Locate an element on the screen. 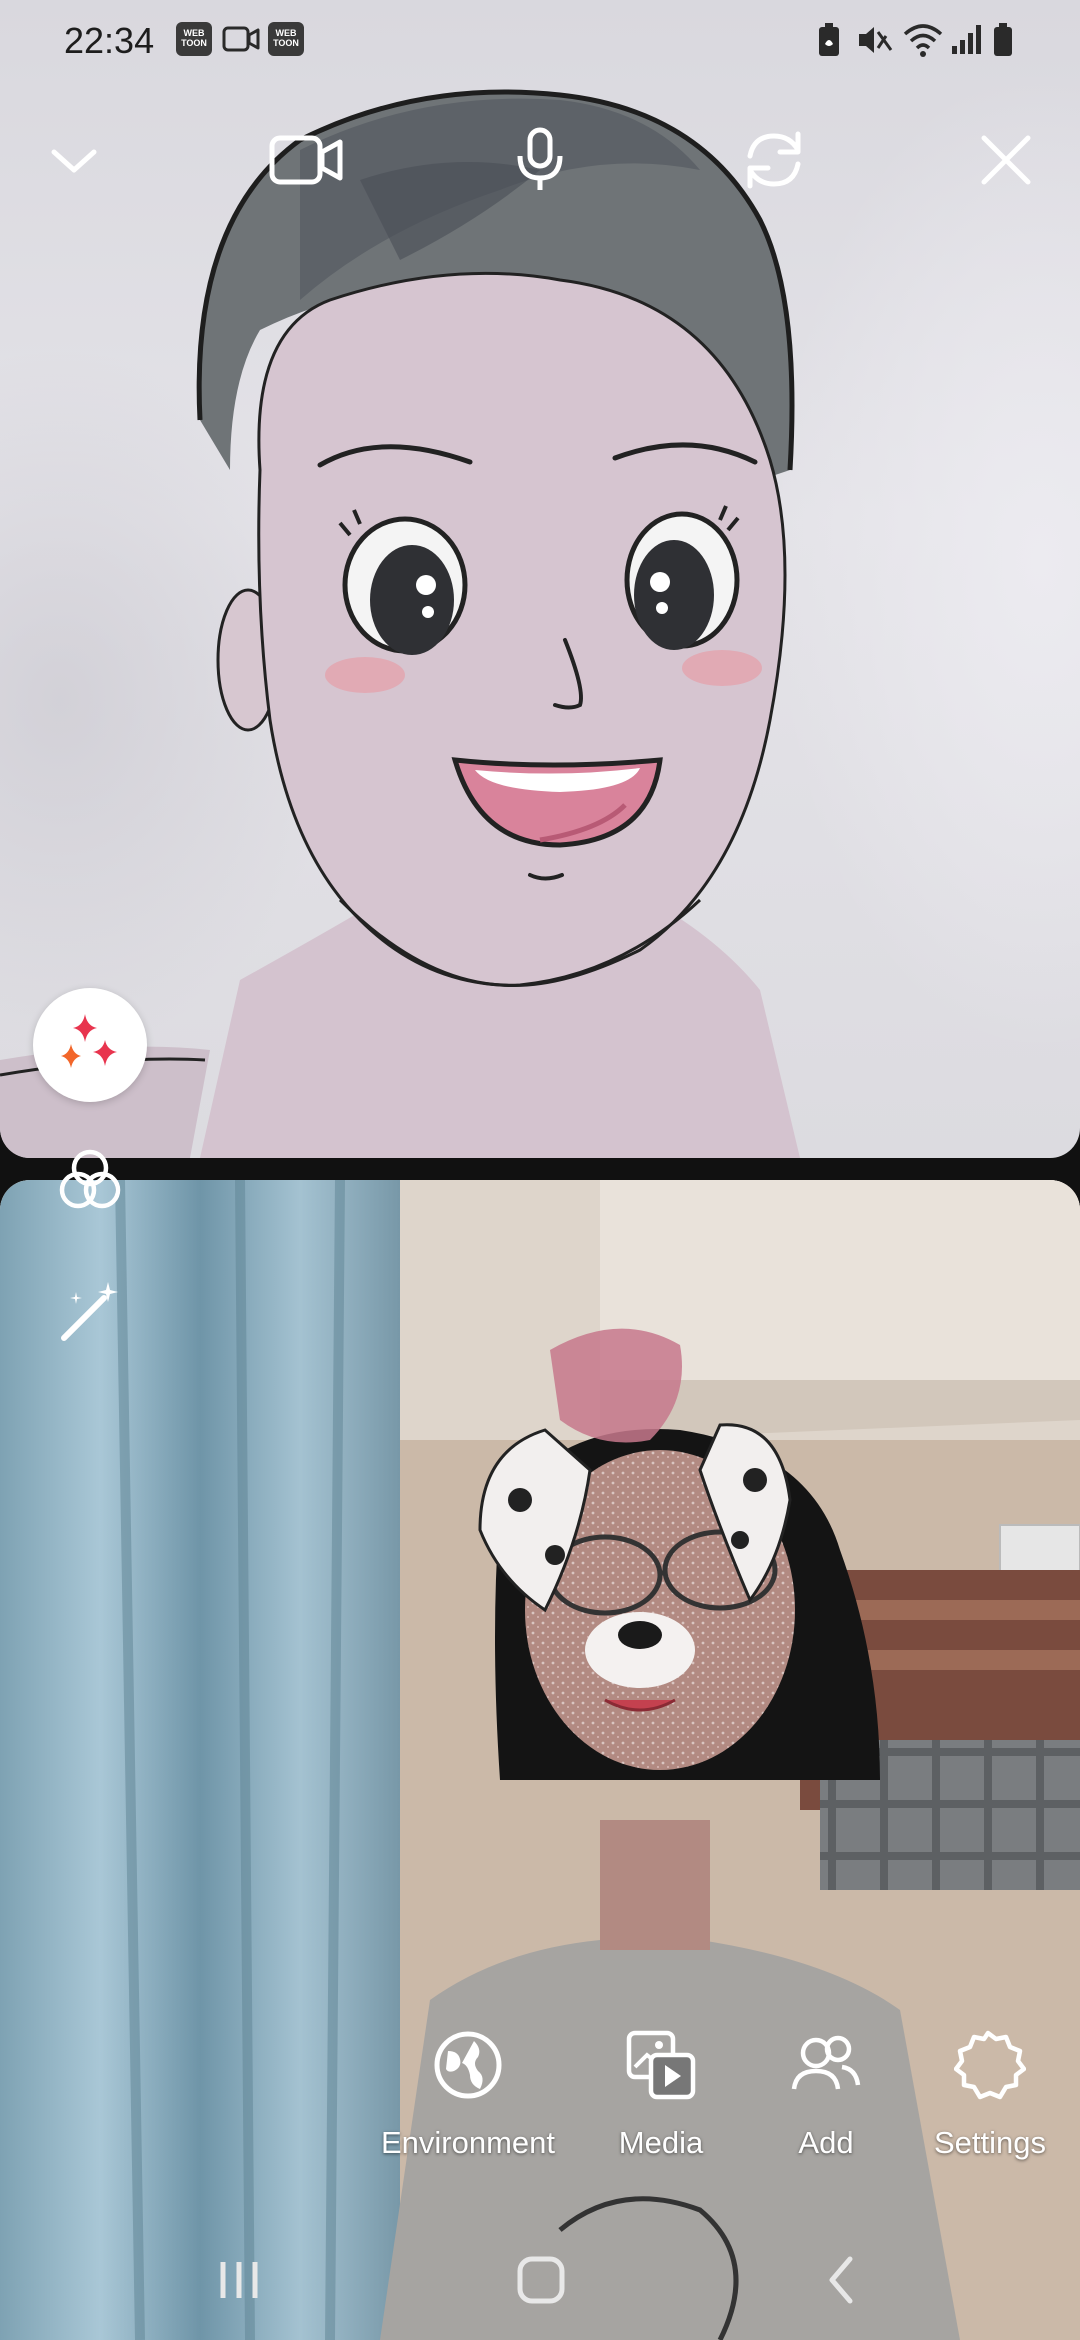 The width and height of the screenshot is (1080, 2340). microphone-toggle-button is located at coordinates (540, 160).